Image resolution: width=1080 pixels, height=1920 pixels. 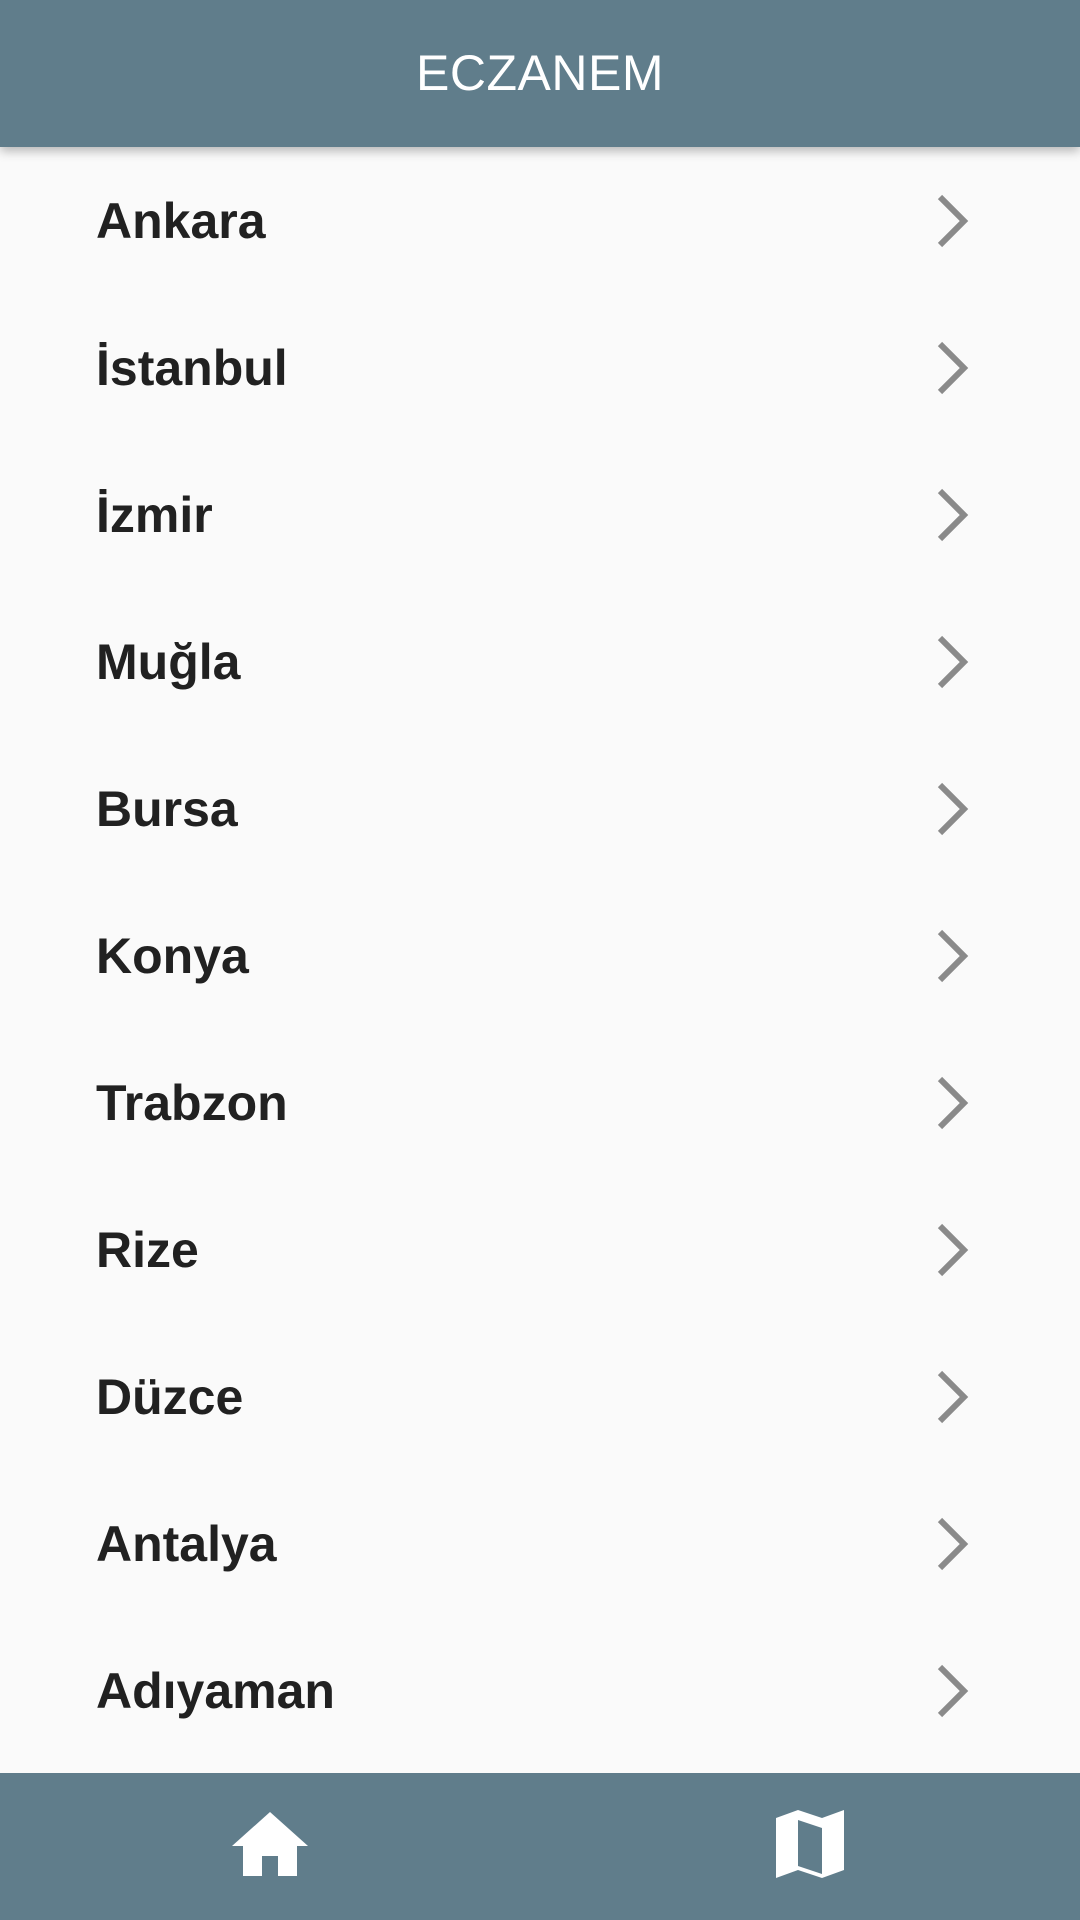 I want to click on map-button, so click(x=810, y=1846).